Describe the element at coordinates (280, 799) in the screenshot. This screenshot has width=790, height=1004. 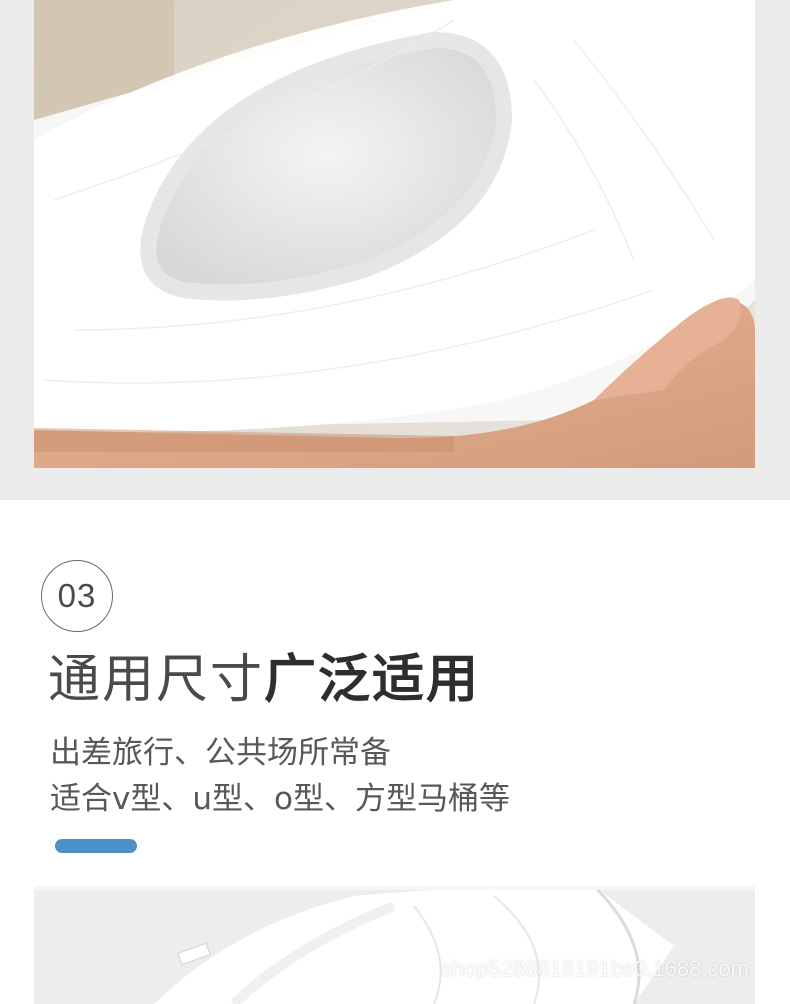
I see `description-line-2: 适合v型、u型、o型、方型马桶等` at that location.